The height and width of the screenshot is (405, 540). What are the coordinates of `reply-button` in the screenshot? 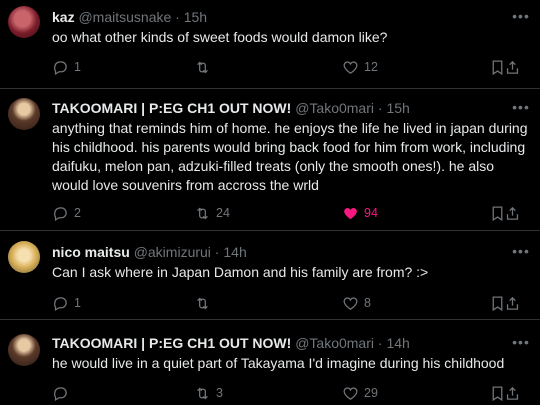 It's located at (63, 393).